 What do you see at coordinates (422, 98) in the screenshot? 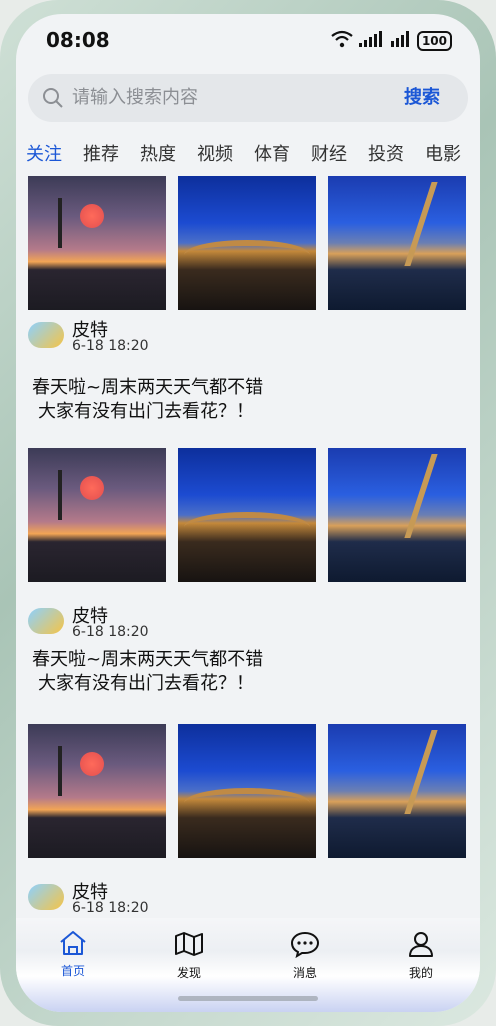
I see `search-button: 搜索` at bounding box center [422, 98].